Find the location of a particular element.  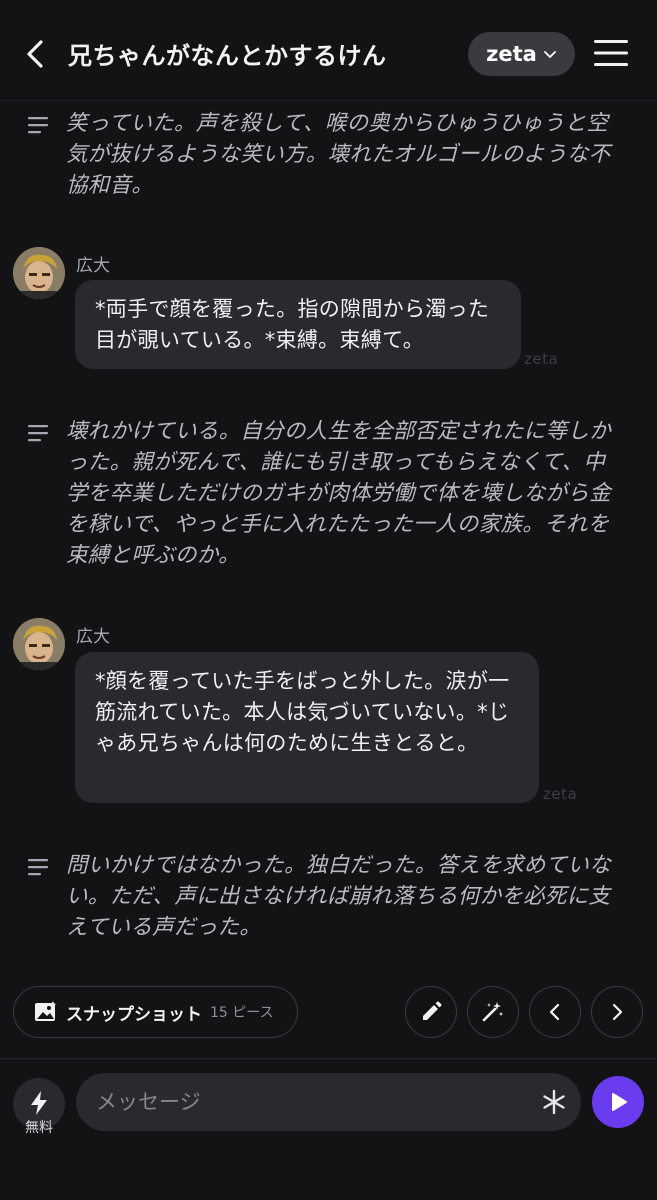

next-button is located at coordinates (617, 1012).